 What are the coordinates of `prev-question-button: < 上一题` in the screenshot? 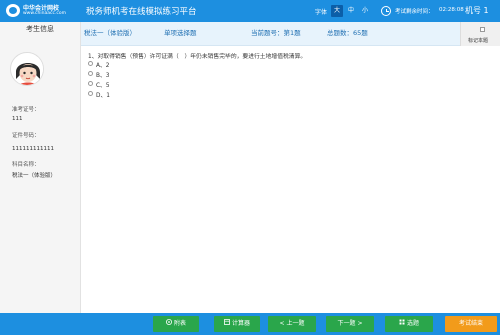 It's located at (292, 324).